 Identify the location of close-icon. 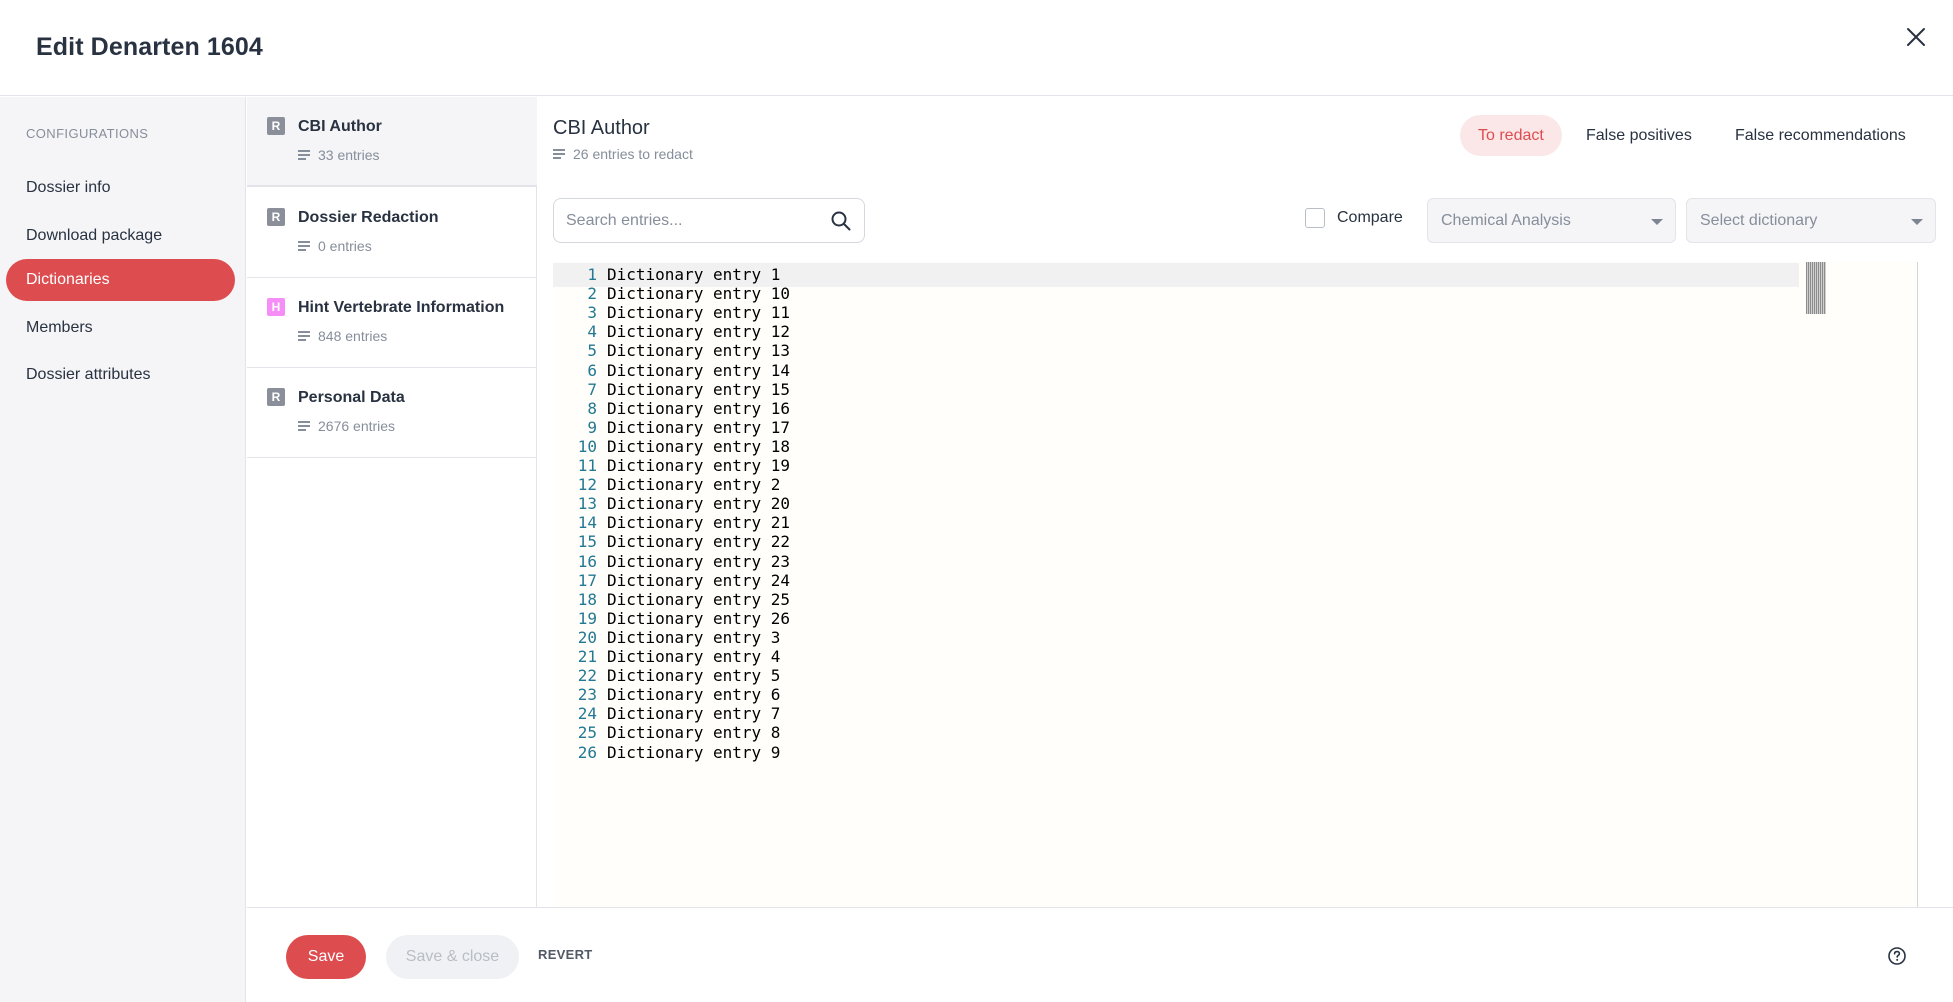
(1916, 37).